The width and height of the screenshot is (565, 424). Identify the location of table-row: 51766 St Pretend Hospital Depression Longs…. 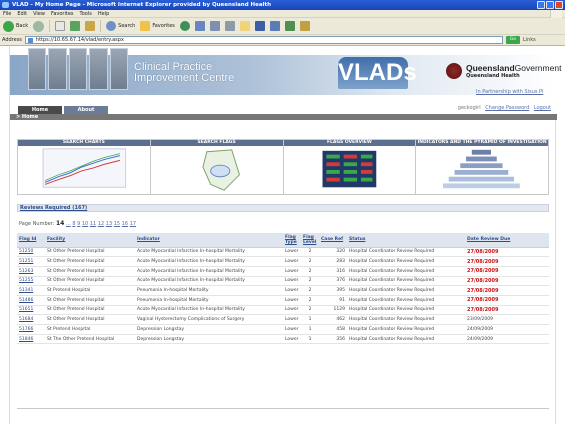
(283, 329).